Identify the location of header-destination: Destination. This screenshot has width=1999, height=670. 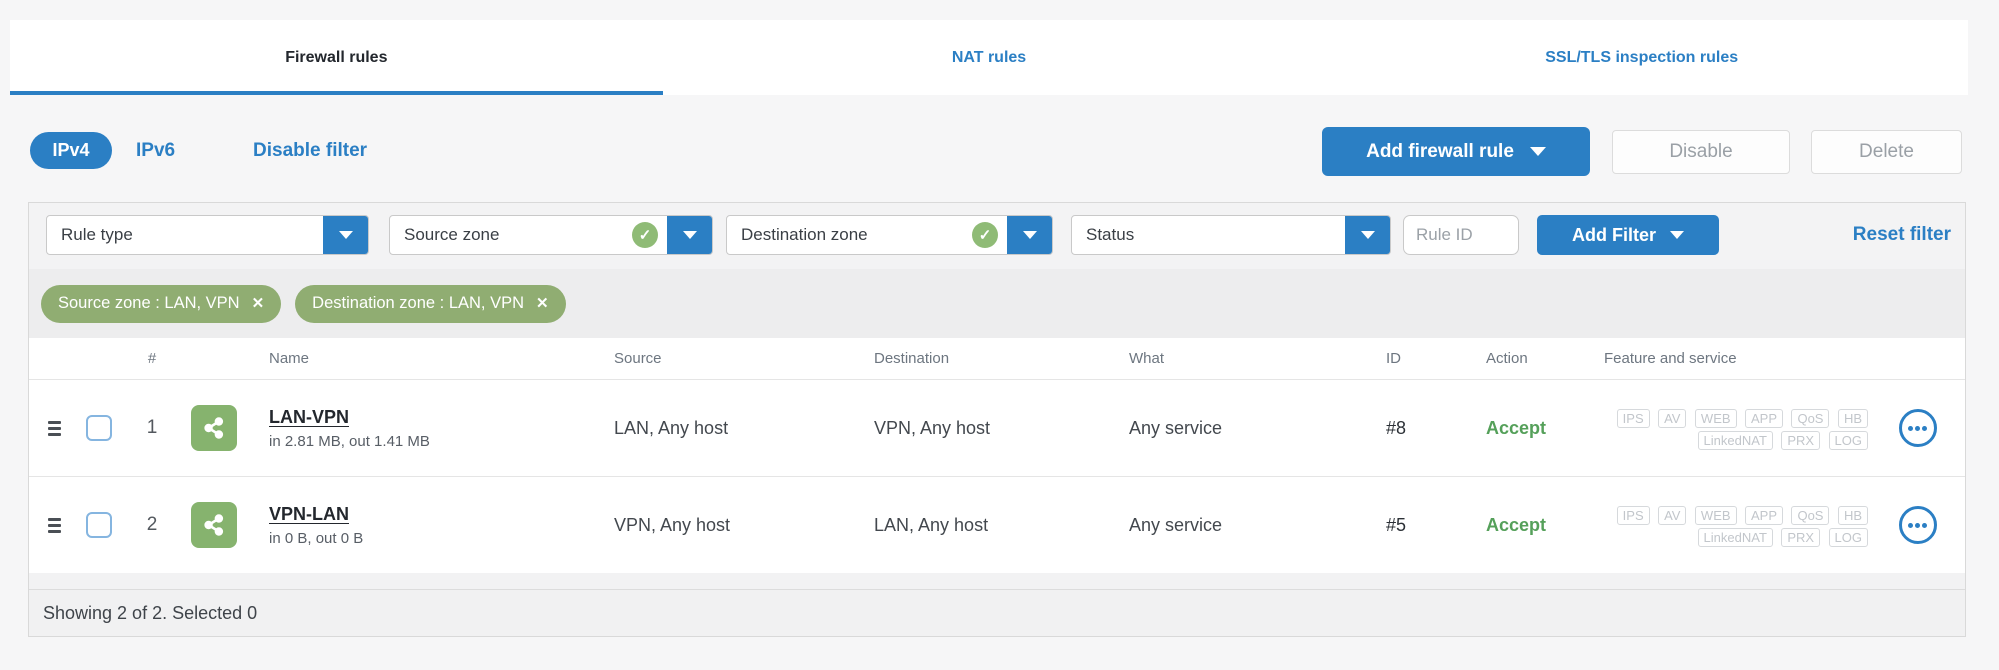
(912, 358).